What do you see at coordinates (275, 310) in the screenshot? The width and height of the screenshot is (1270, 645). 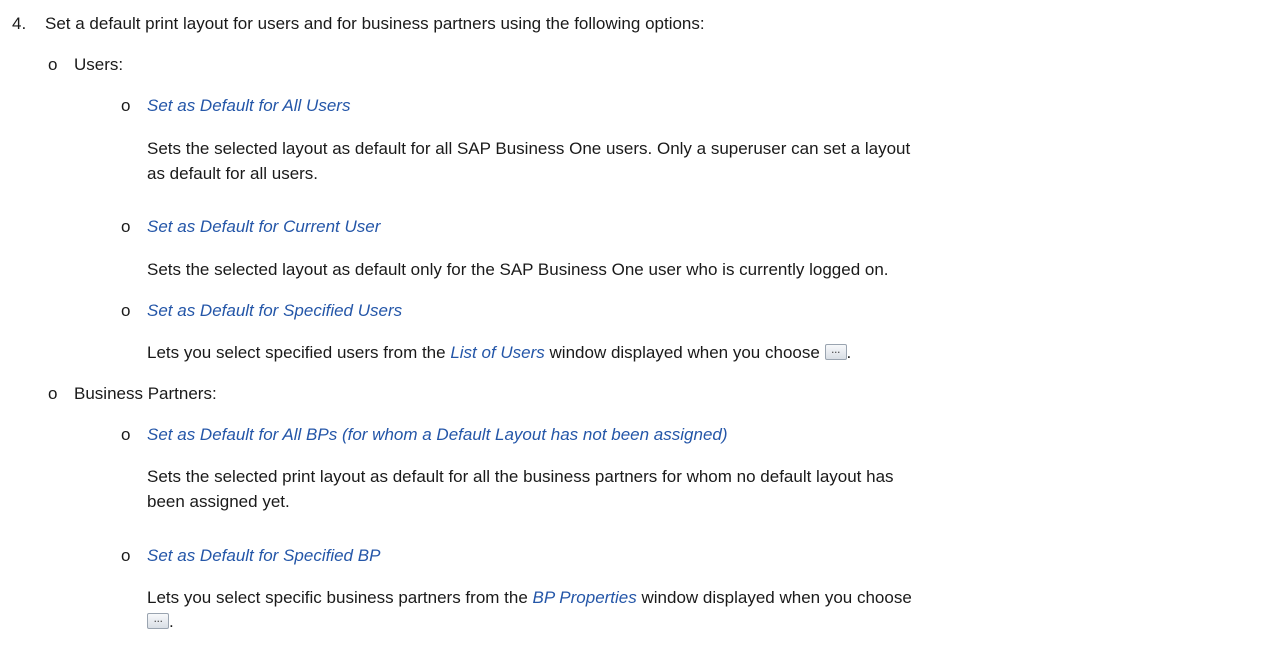 I see `option-title-specified-users: Set as Default for Specified Users` at bounding box center [275, 310].